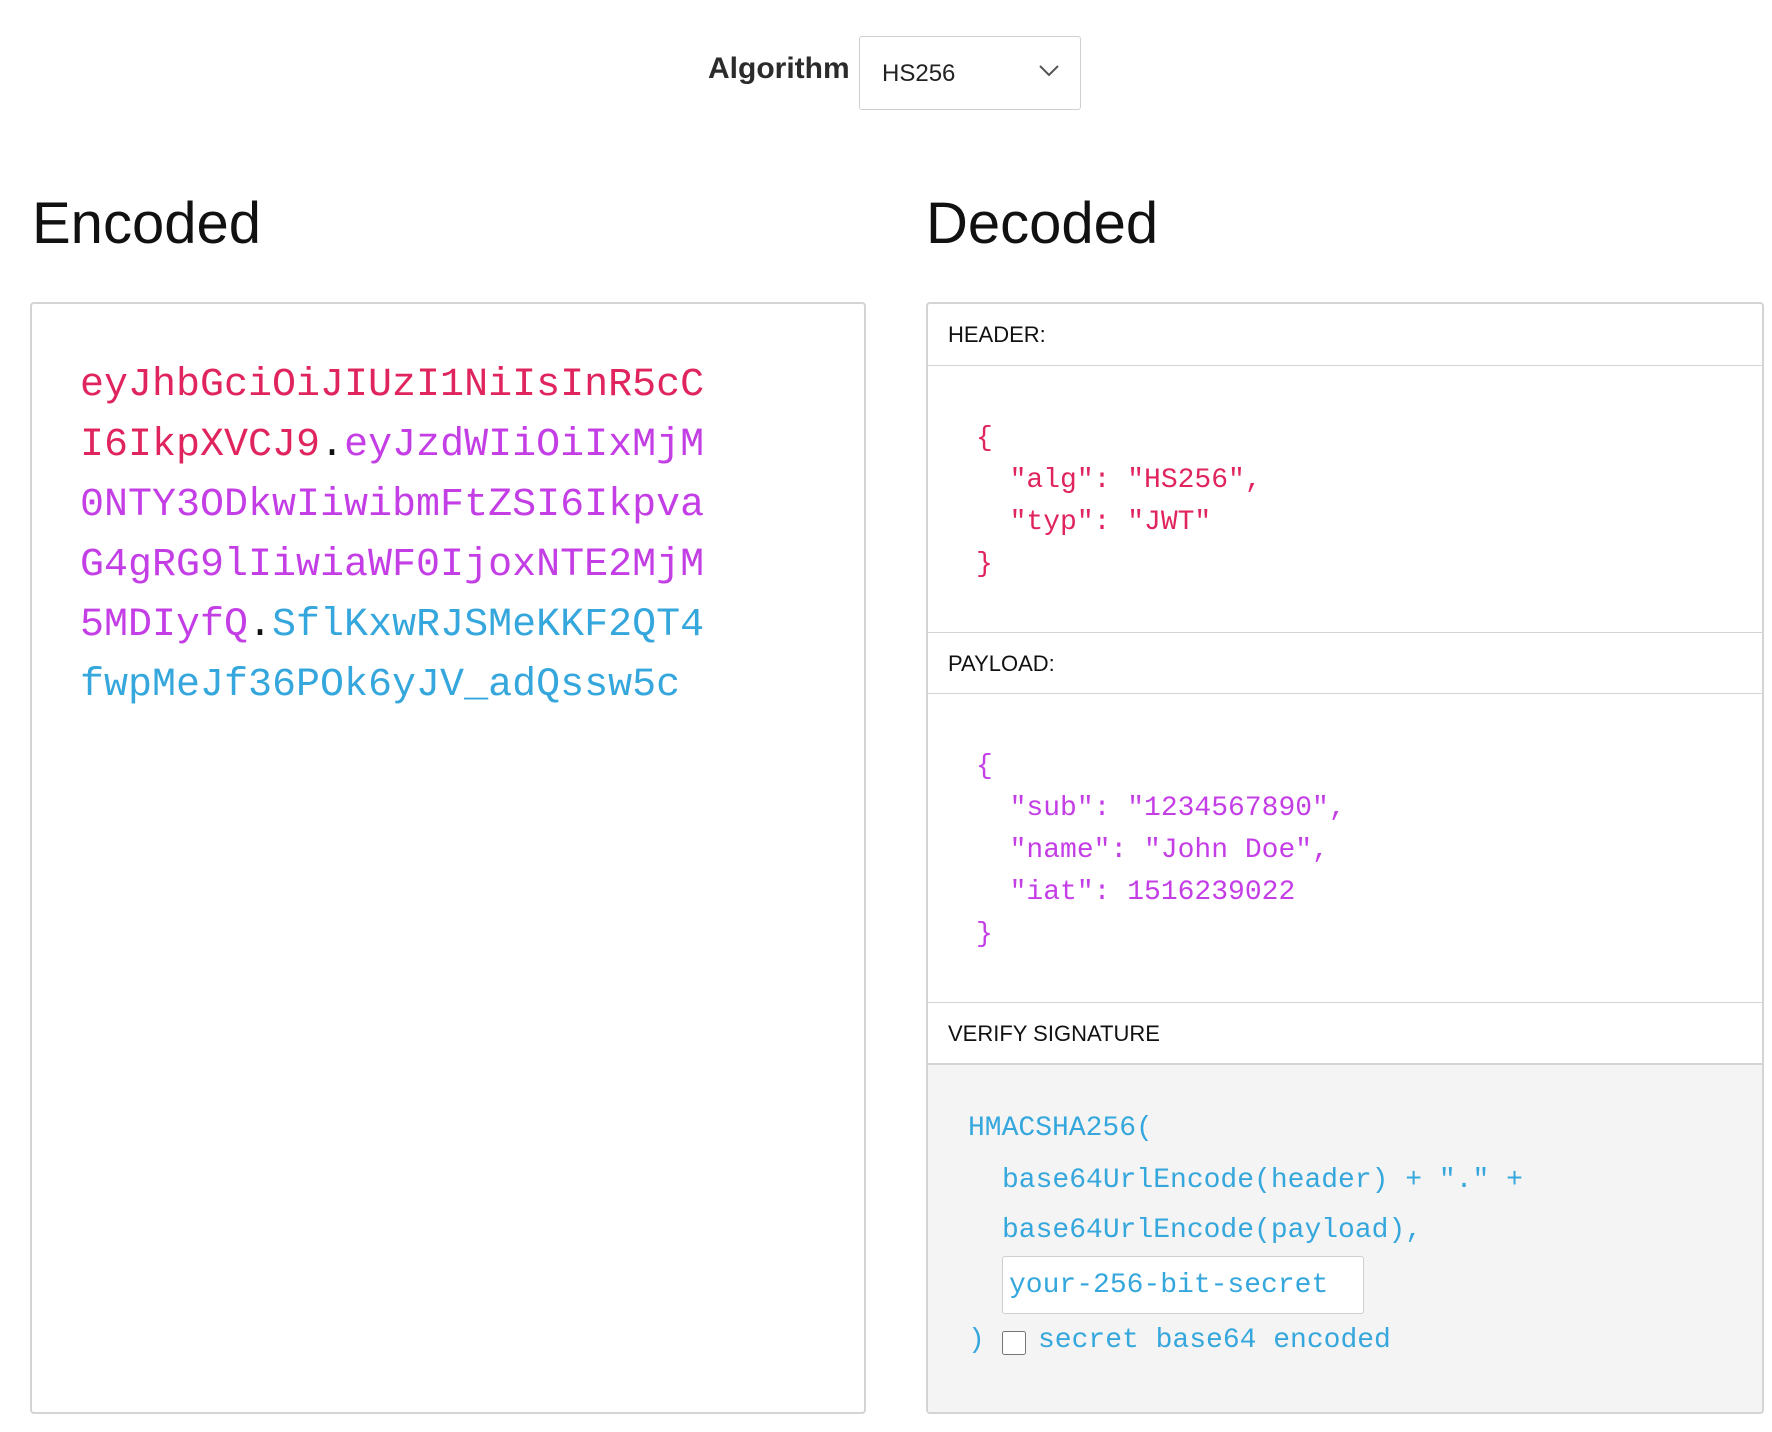  What do you see at coordinates (976, 1340) in the screenshot?
I see `hmac-function-close: )` at bounding box center [976, 1340].